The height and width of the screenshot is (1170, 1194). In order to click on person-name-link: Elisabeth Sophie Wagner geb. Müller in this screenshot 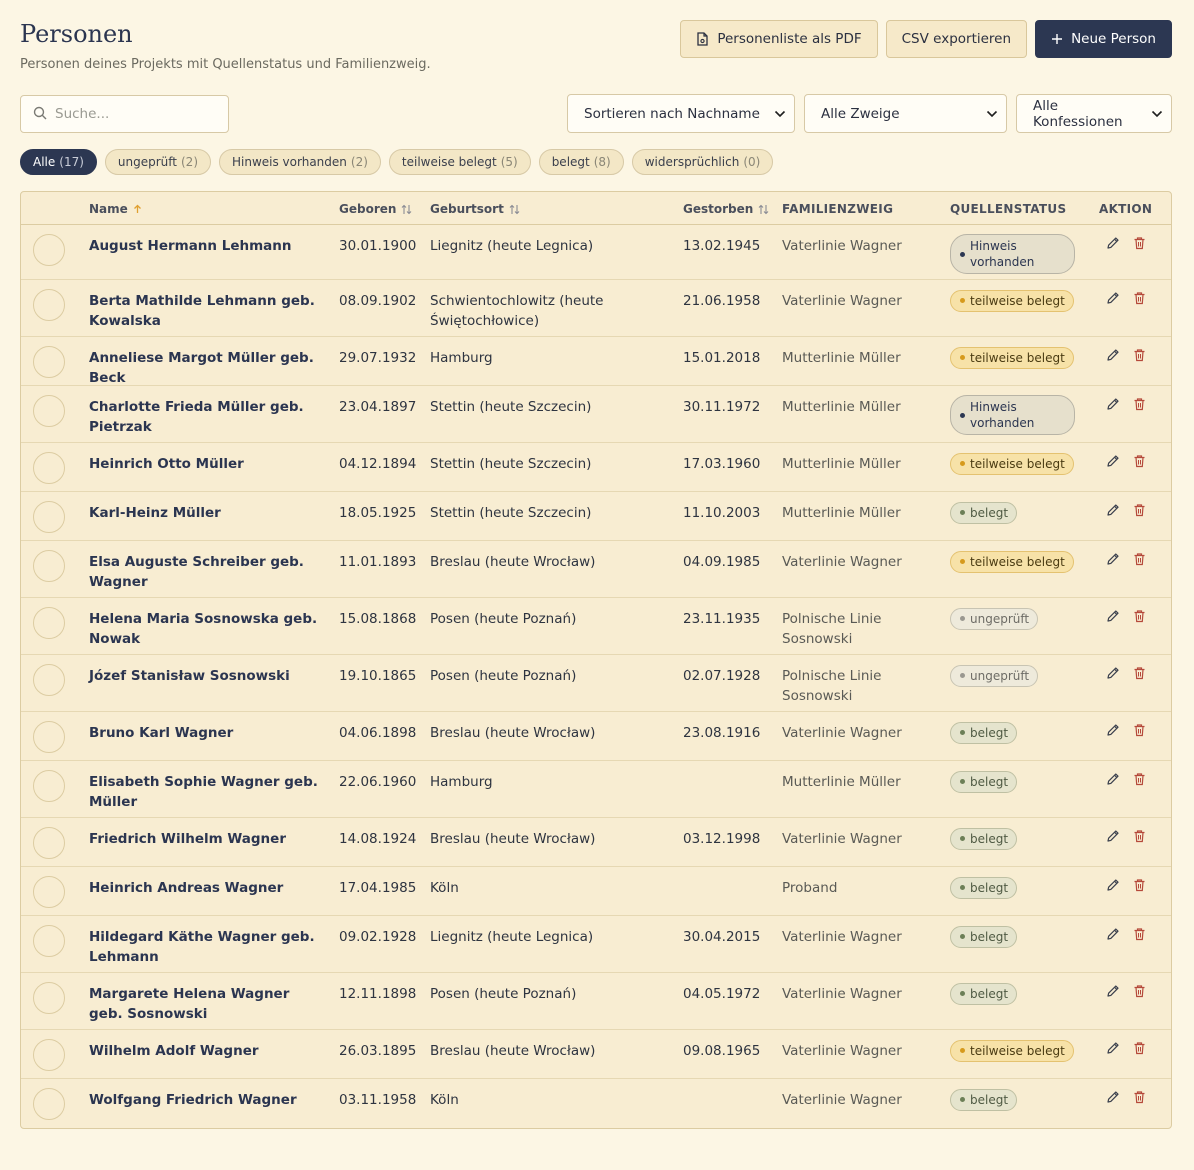, I will do `click(204, 792)`.